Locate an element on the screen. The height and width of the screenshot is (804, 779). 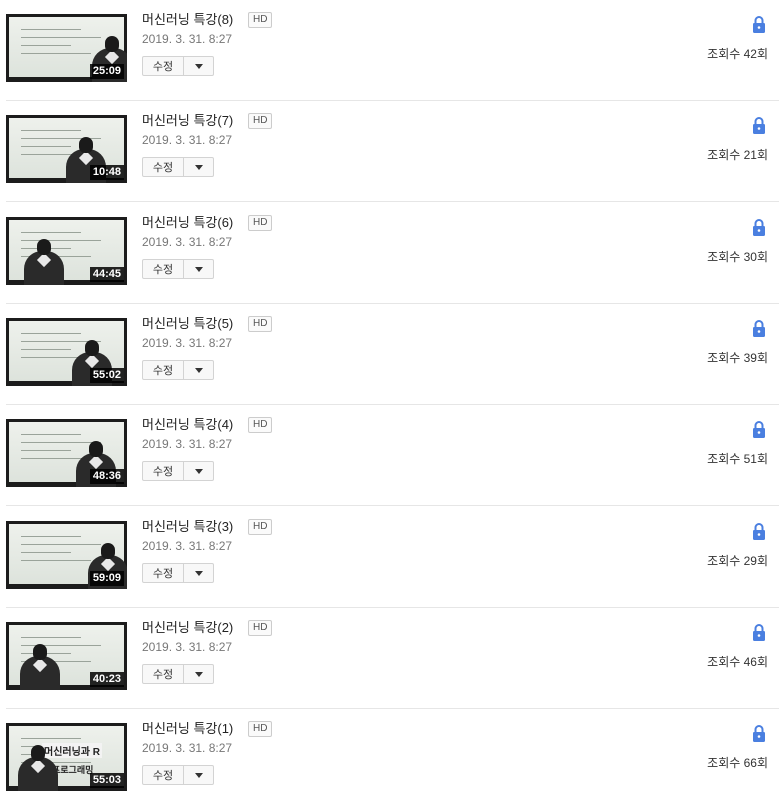
video-thumbnail: 머신러닝과 R 프로그래밍 55:03 is located at coordinates (66, 757).